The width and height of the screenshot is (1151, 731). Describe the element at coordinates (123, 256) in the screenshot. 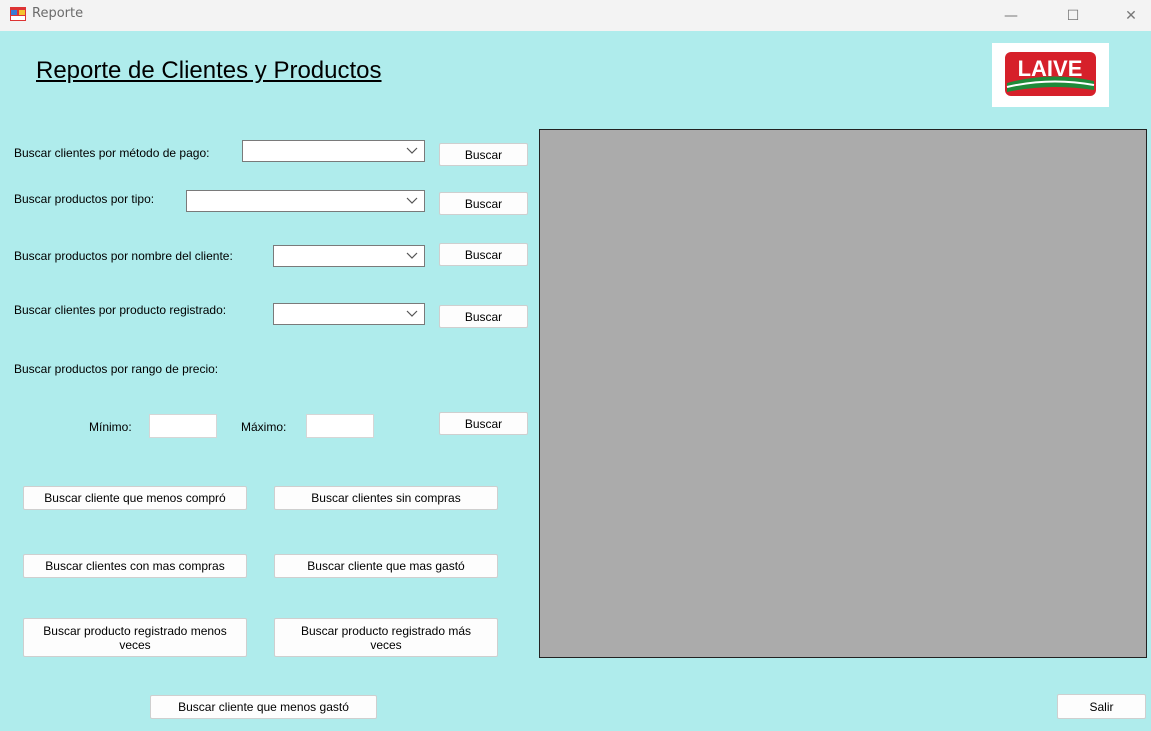

I see `nombre-cliente-label: Buscar productos por nombre del cliente:` at that location.